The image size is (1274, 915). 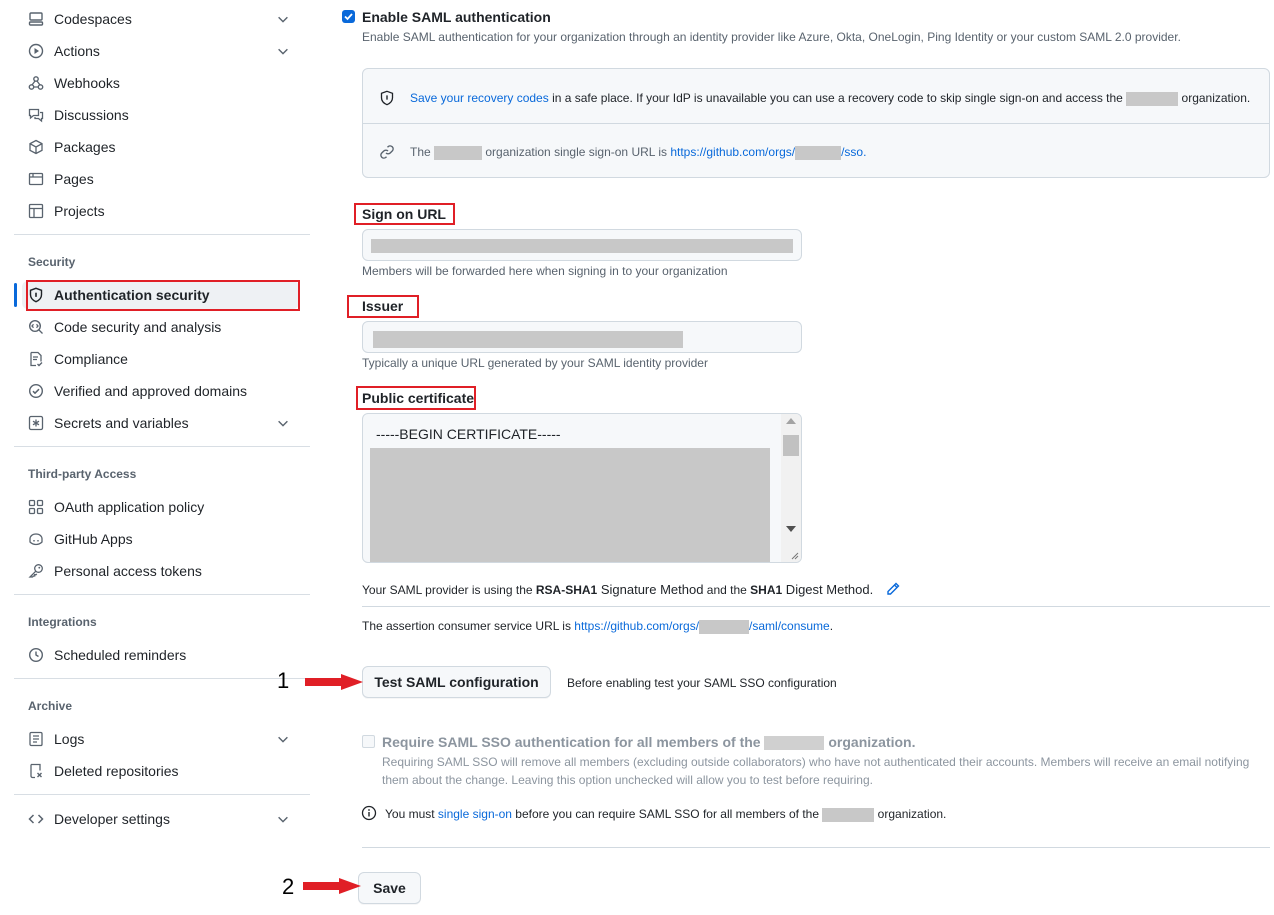 What do you see at coordinates (404, 214) in the screenshot?
I see `highlight-box-sign-on-url` at bounding box center [404, 214].